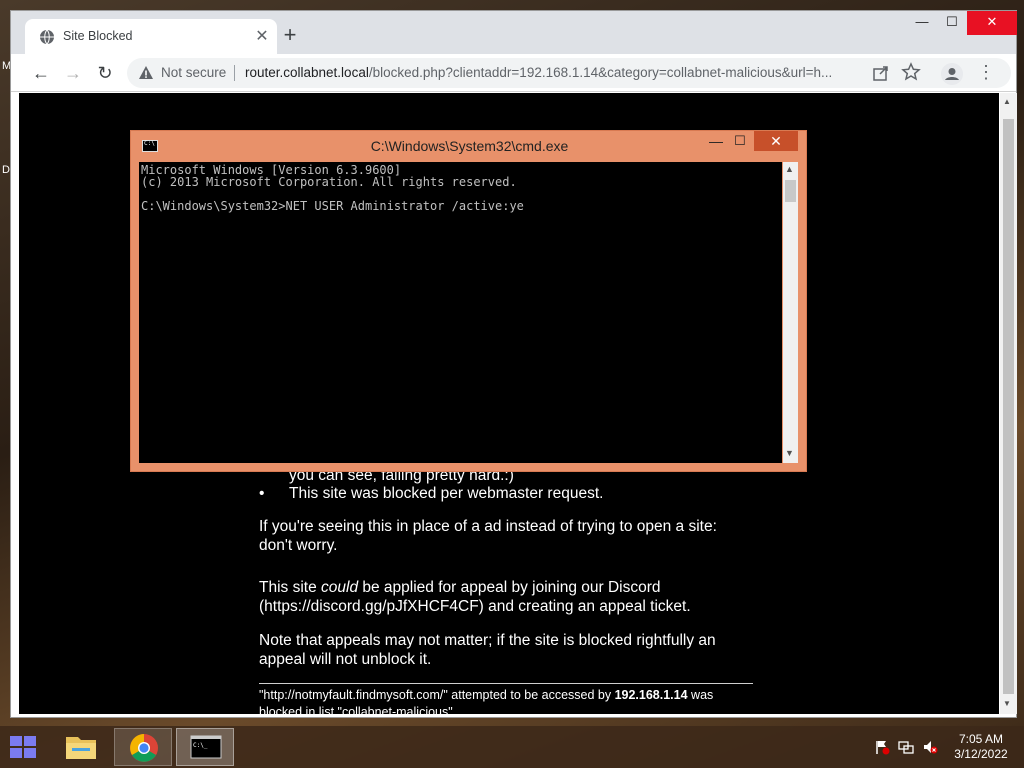 The image size is (1024, 768). I want to click on page-scrollbar: ▲ ▼, so click(1008, 403).